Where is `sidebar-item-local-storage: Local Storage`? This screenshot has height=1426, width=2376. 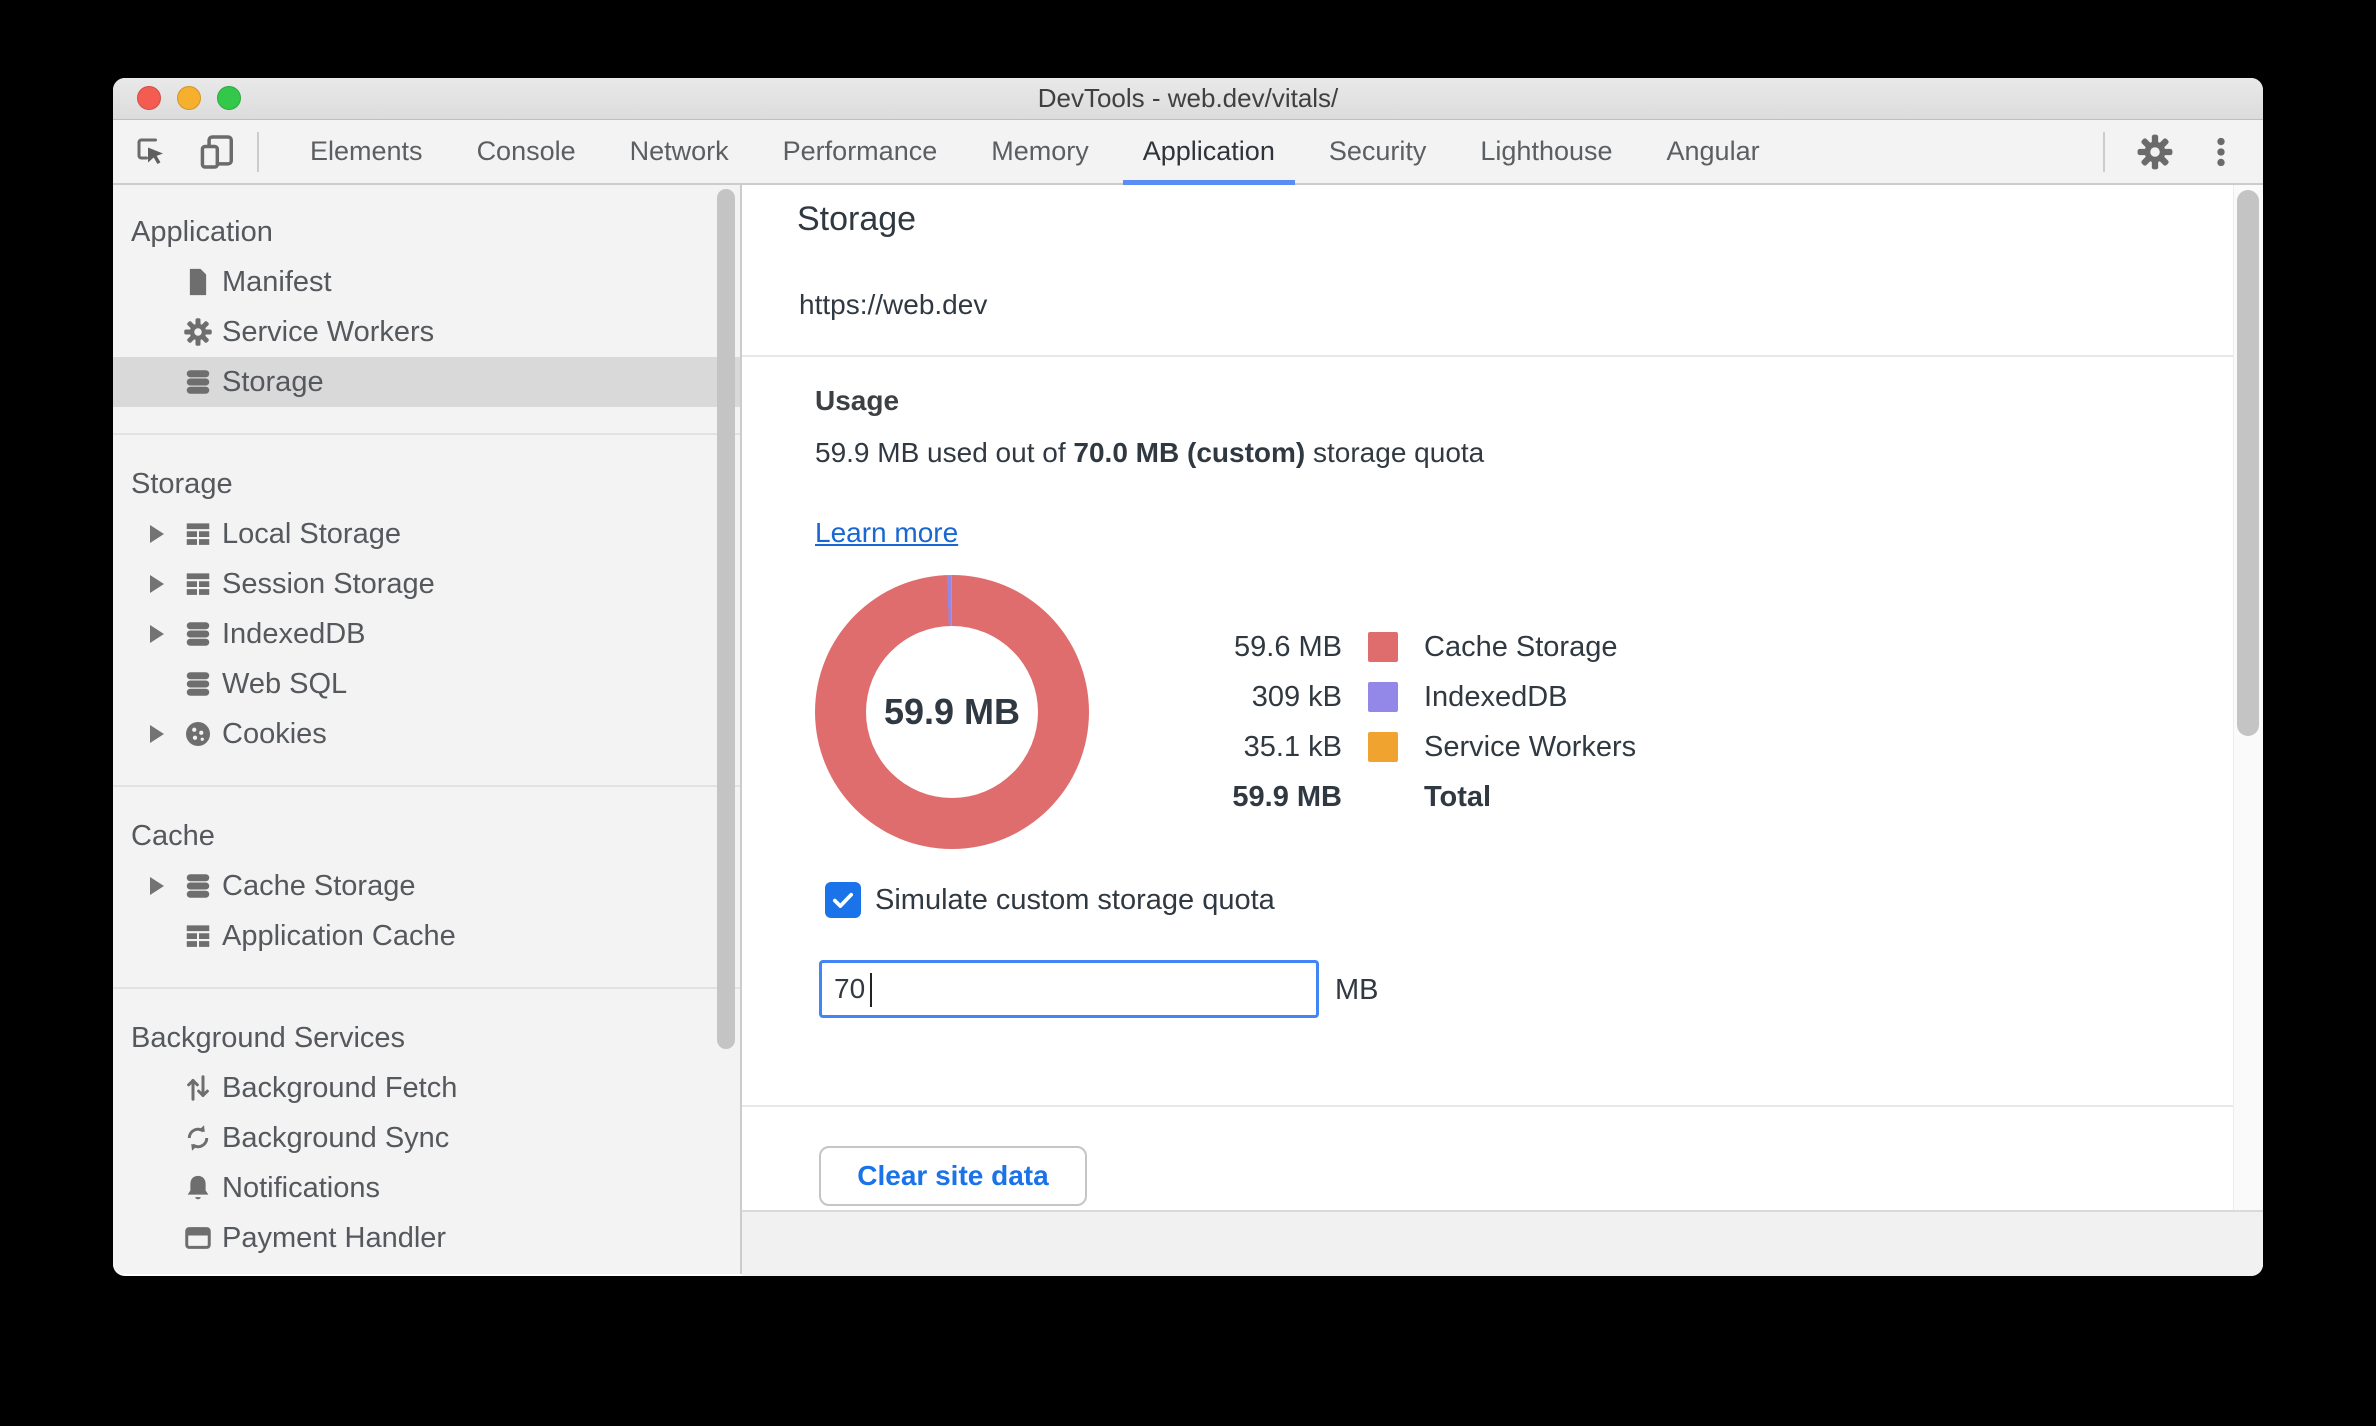
sidebar-item-local-storage: Local Storage is located at coordinates (426, 534).